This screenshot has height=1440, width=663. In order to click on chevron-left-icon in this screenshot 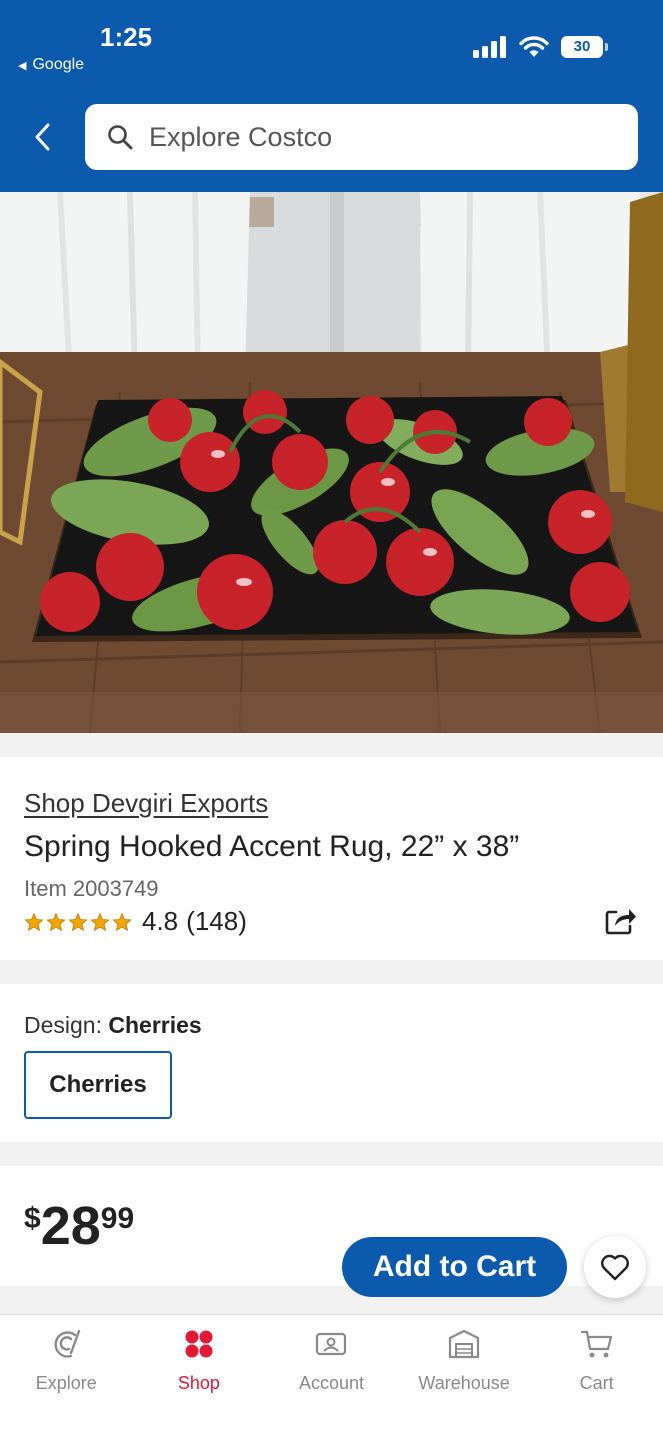, I will do `click(42, 137)`.